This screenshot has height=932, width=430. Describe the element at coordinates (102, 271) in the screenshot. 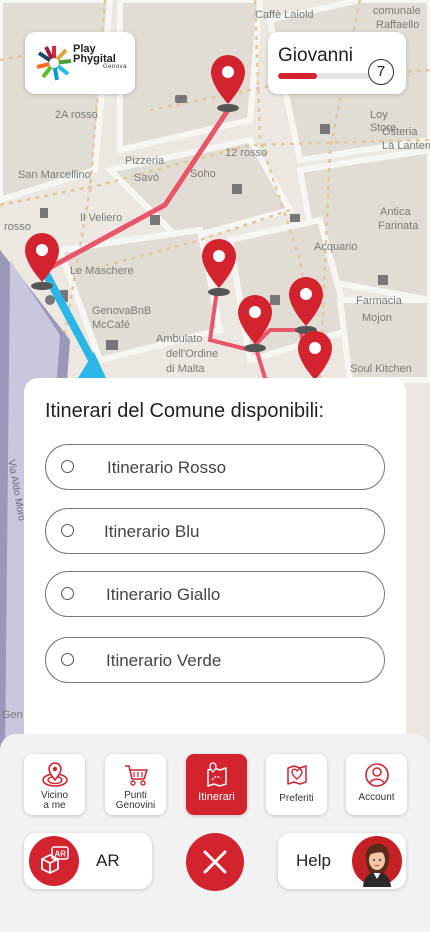

I see `map-label: Le Maschere` at that location.